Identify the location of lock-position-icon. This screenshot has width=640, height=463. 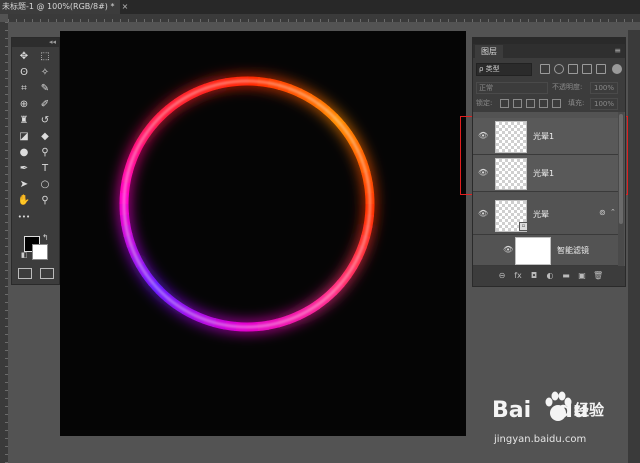
(530, 103).